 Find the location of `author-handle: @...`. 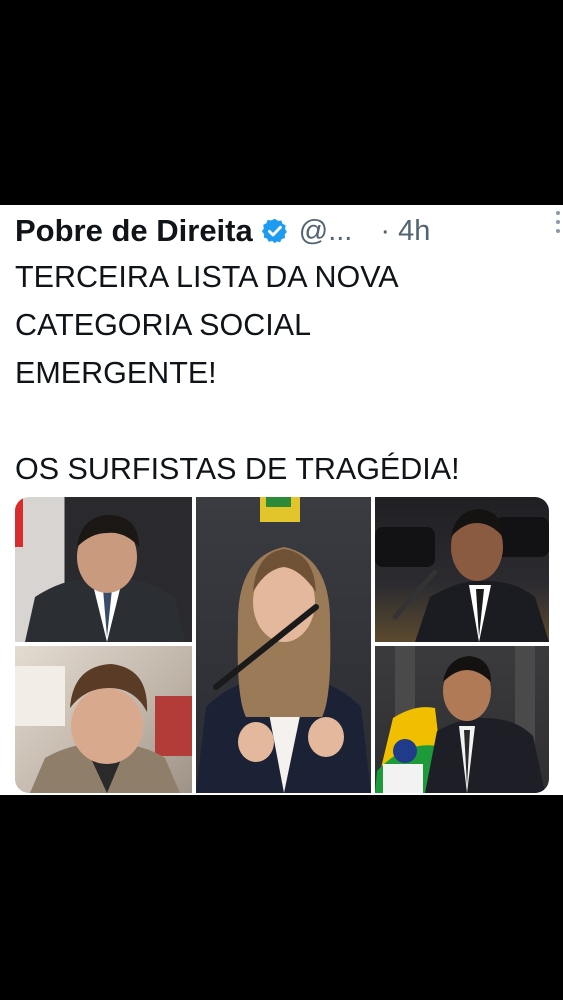

author-handle: @... is located at coordinates (326, 231).